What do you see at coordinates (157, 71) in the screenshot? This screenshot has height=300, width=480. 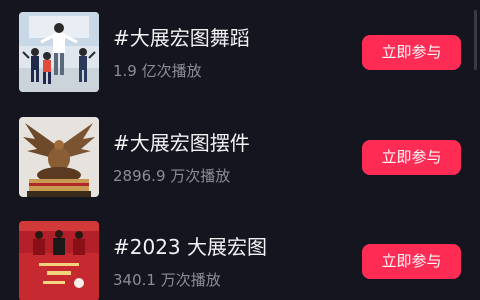 I see `play-count: 1.9 亿次播放` at bounding box center [157, 71].